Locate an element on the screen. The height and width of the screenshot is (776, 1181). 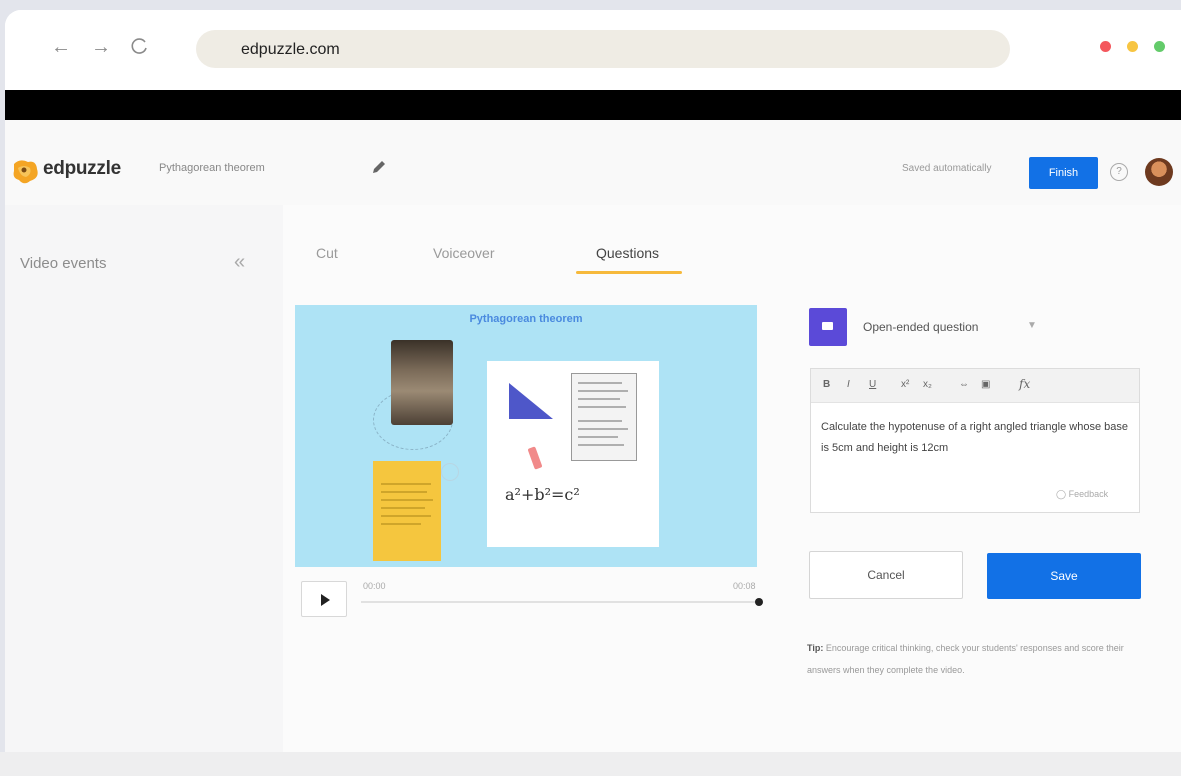
time-end: 00:08 is located at coordinates (744, 586).